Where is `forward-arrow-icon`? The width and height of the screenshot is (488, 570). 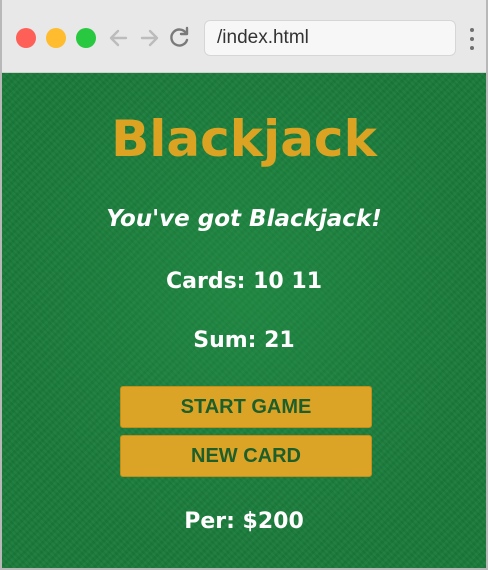
forward-arrow-icon is located at coordinates (149, 38).